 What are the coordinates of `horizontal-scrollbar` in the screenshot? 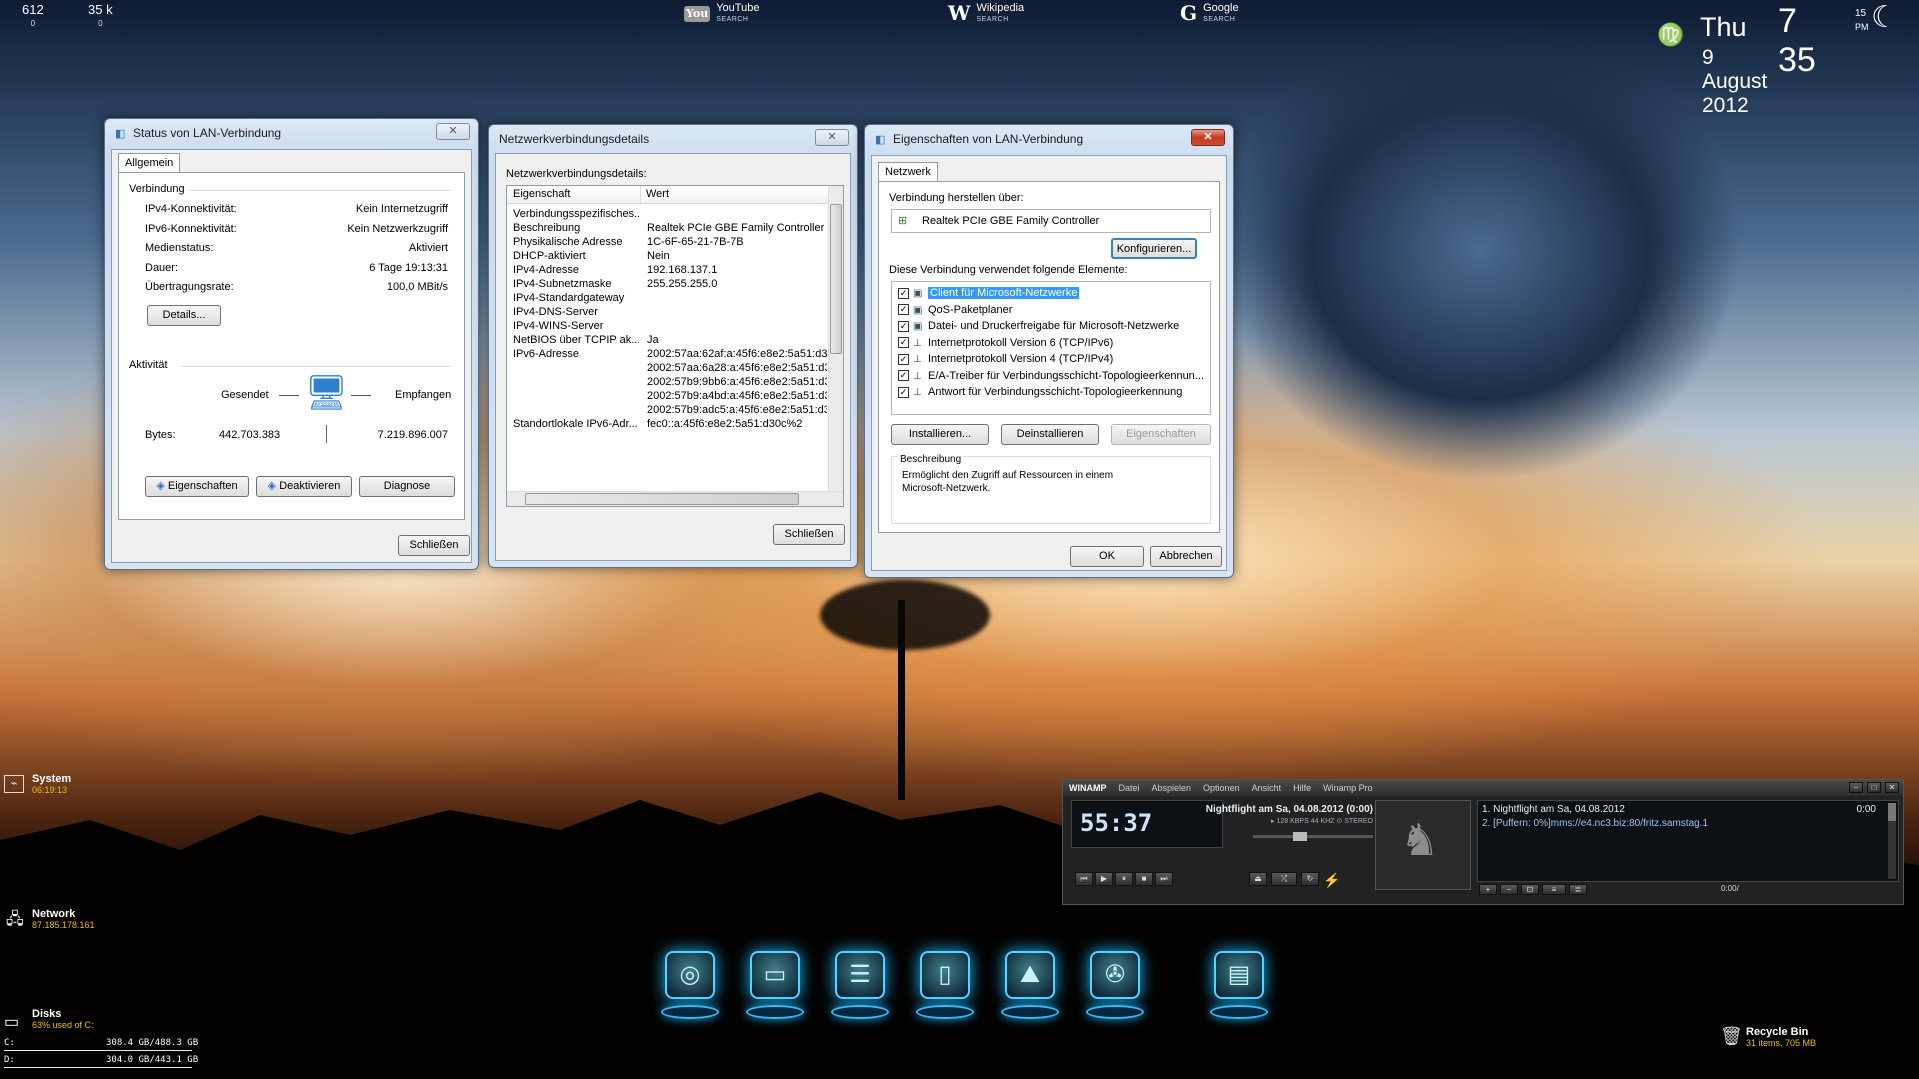 It's located at (675, 498).